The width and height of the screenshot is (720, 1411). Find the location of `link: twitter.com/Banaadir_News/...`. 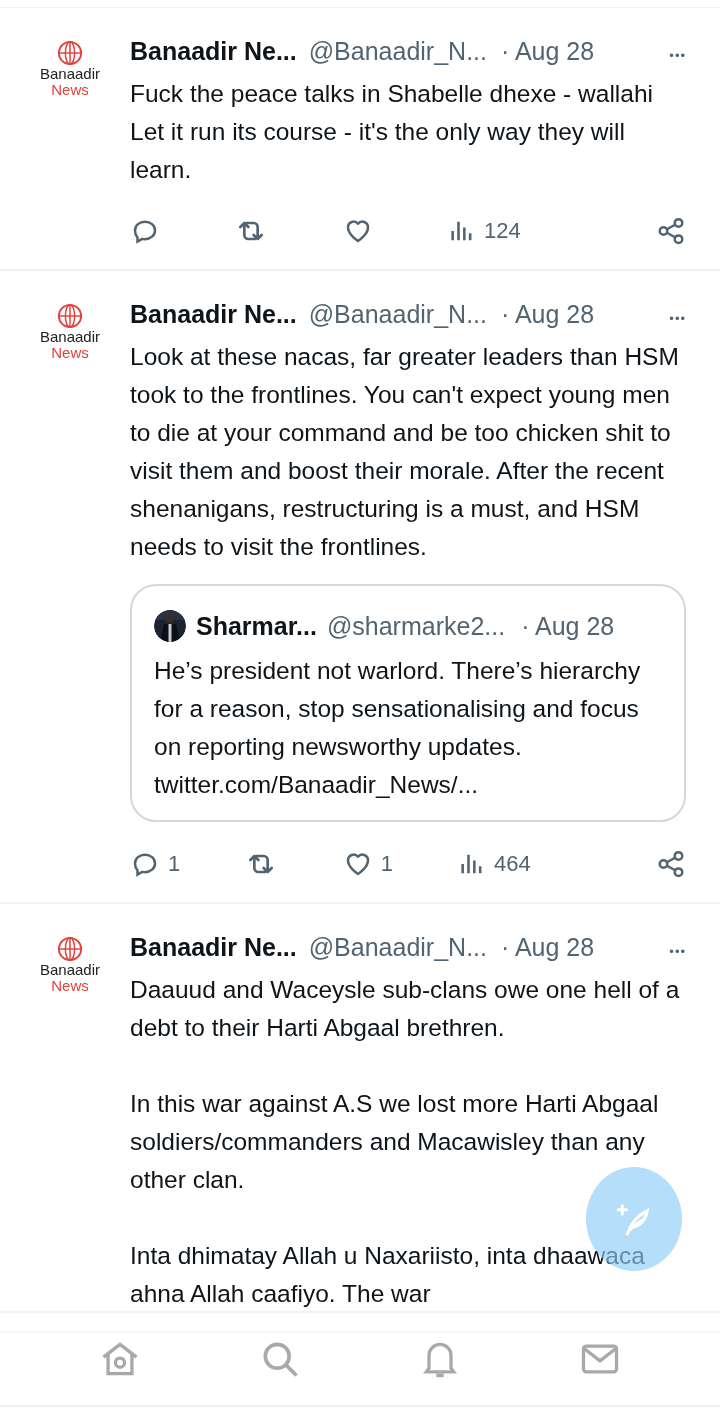

link: twitter.com/Banaadir_News/... is located at coordinates (316, 785).